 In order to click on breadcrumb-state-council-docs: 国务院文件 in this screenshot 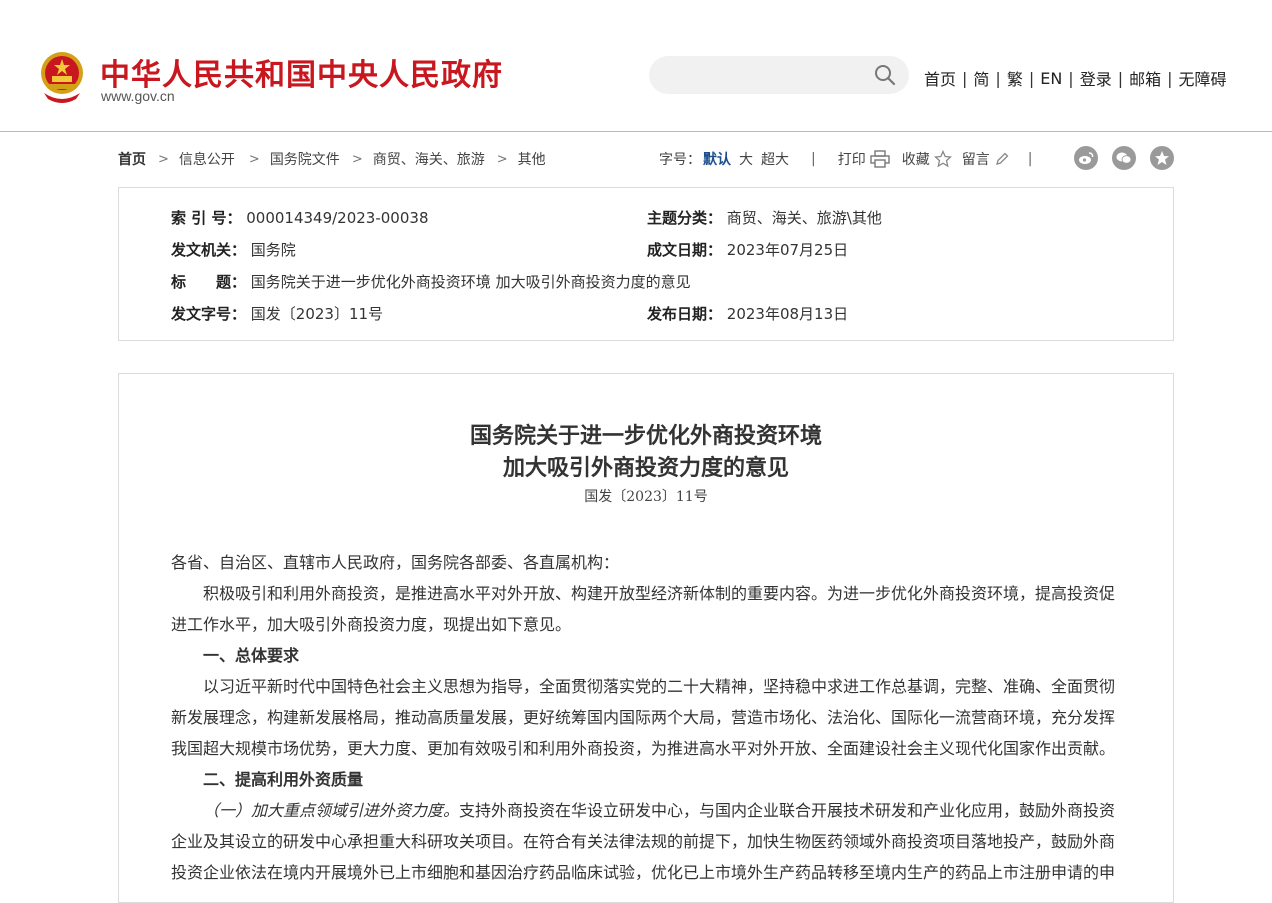, I will do `click(305, 159)`.